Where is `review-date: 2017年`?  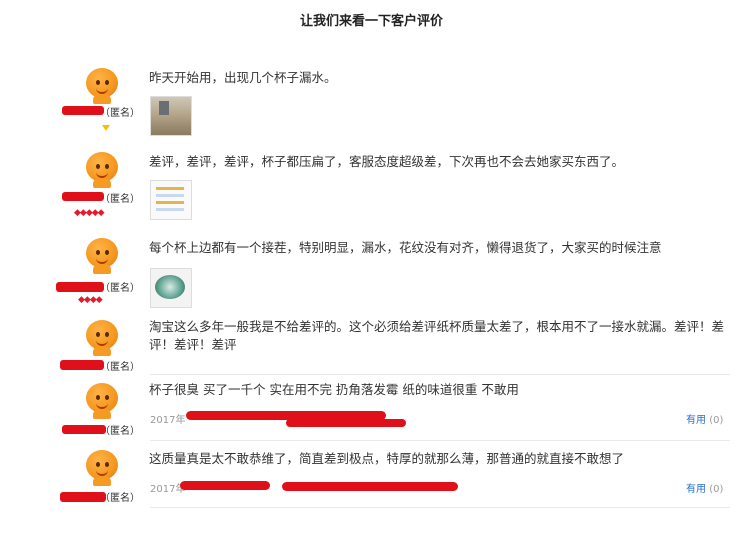
review-date: 2017年 is located at coordinates (168, 420).